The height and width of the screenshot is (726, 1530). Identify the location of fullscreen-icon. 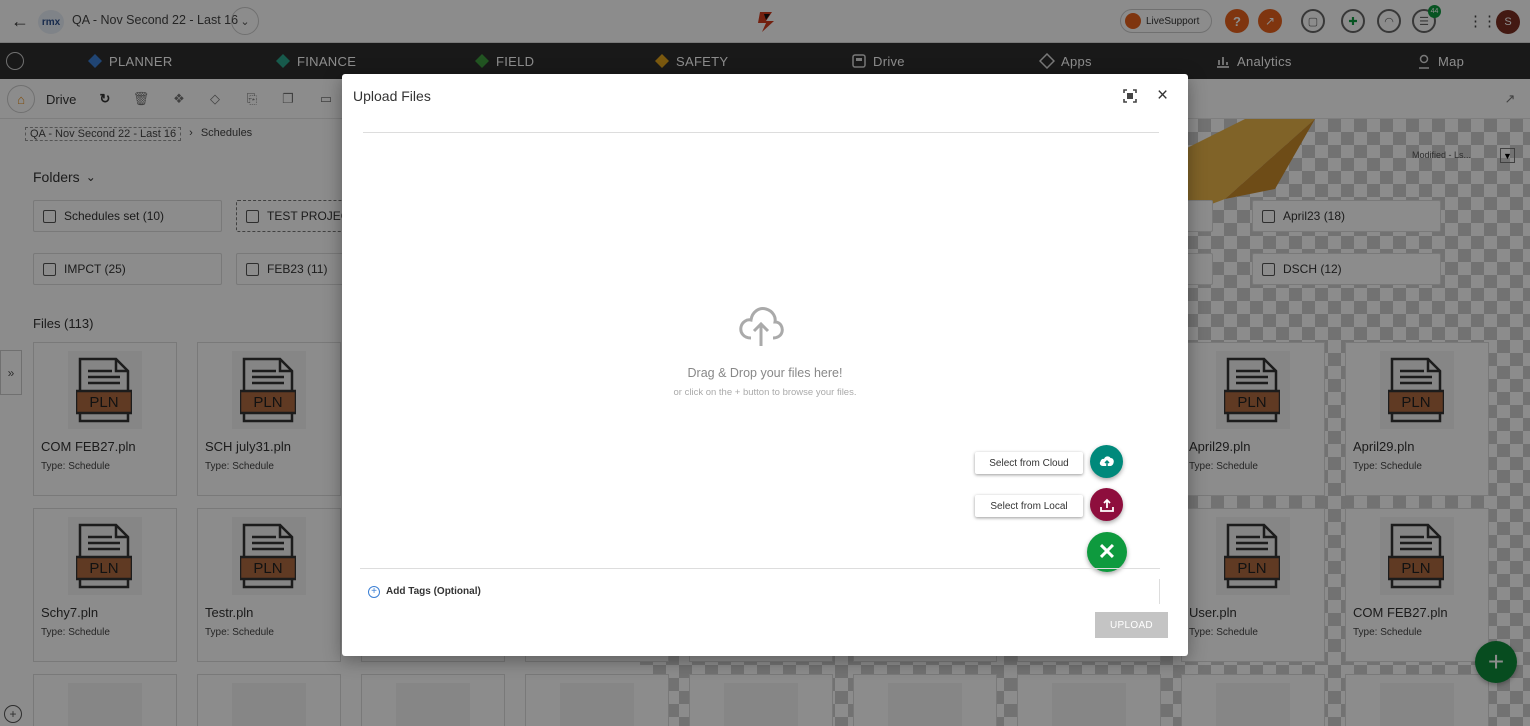
(1130, 96).